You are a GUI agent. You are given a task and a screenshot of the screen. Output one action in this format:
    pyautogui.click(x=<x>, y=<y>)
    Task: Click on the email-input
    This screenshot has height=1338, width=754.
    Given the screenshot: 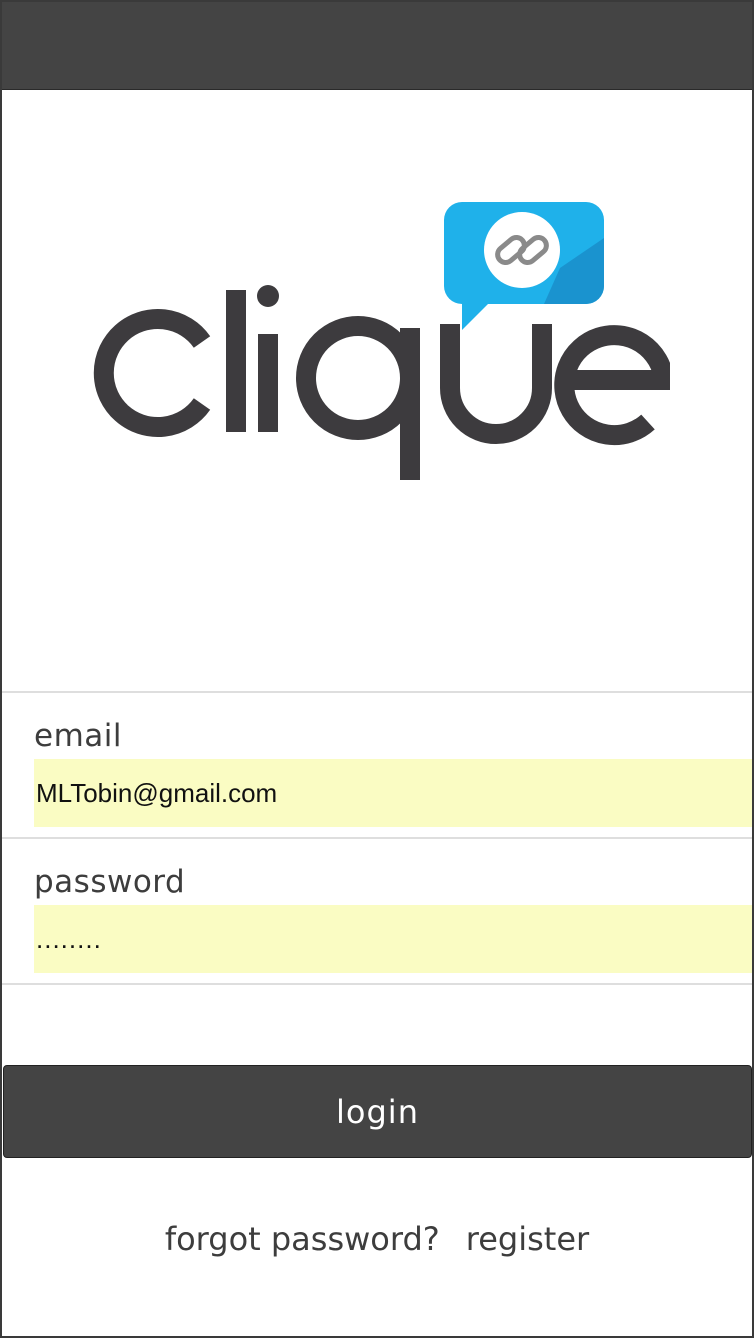 What is the action you would take?
    pyautogui.click(x=393, y=793)
    